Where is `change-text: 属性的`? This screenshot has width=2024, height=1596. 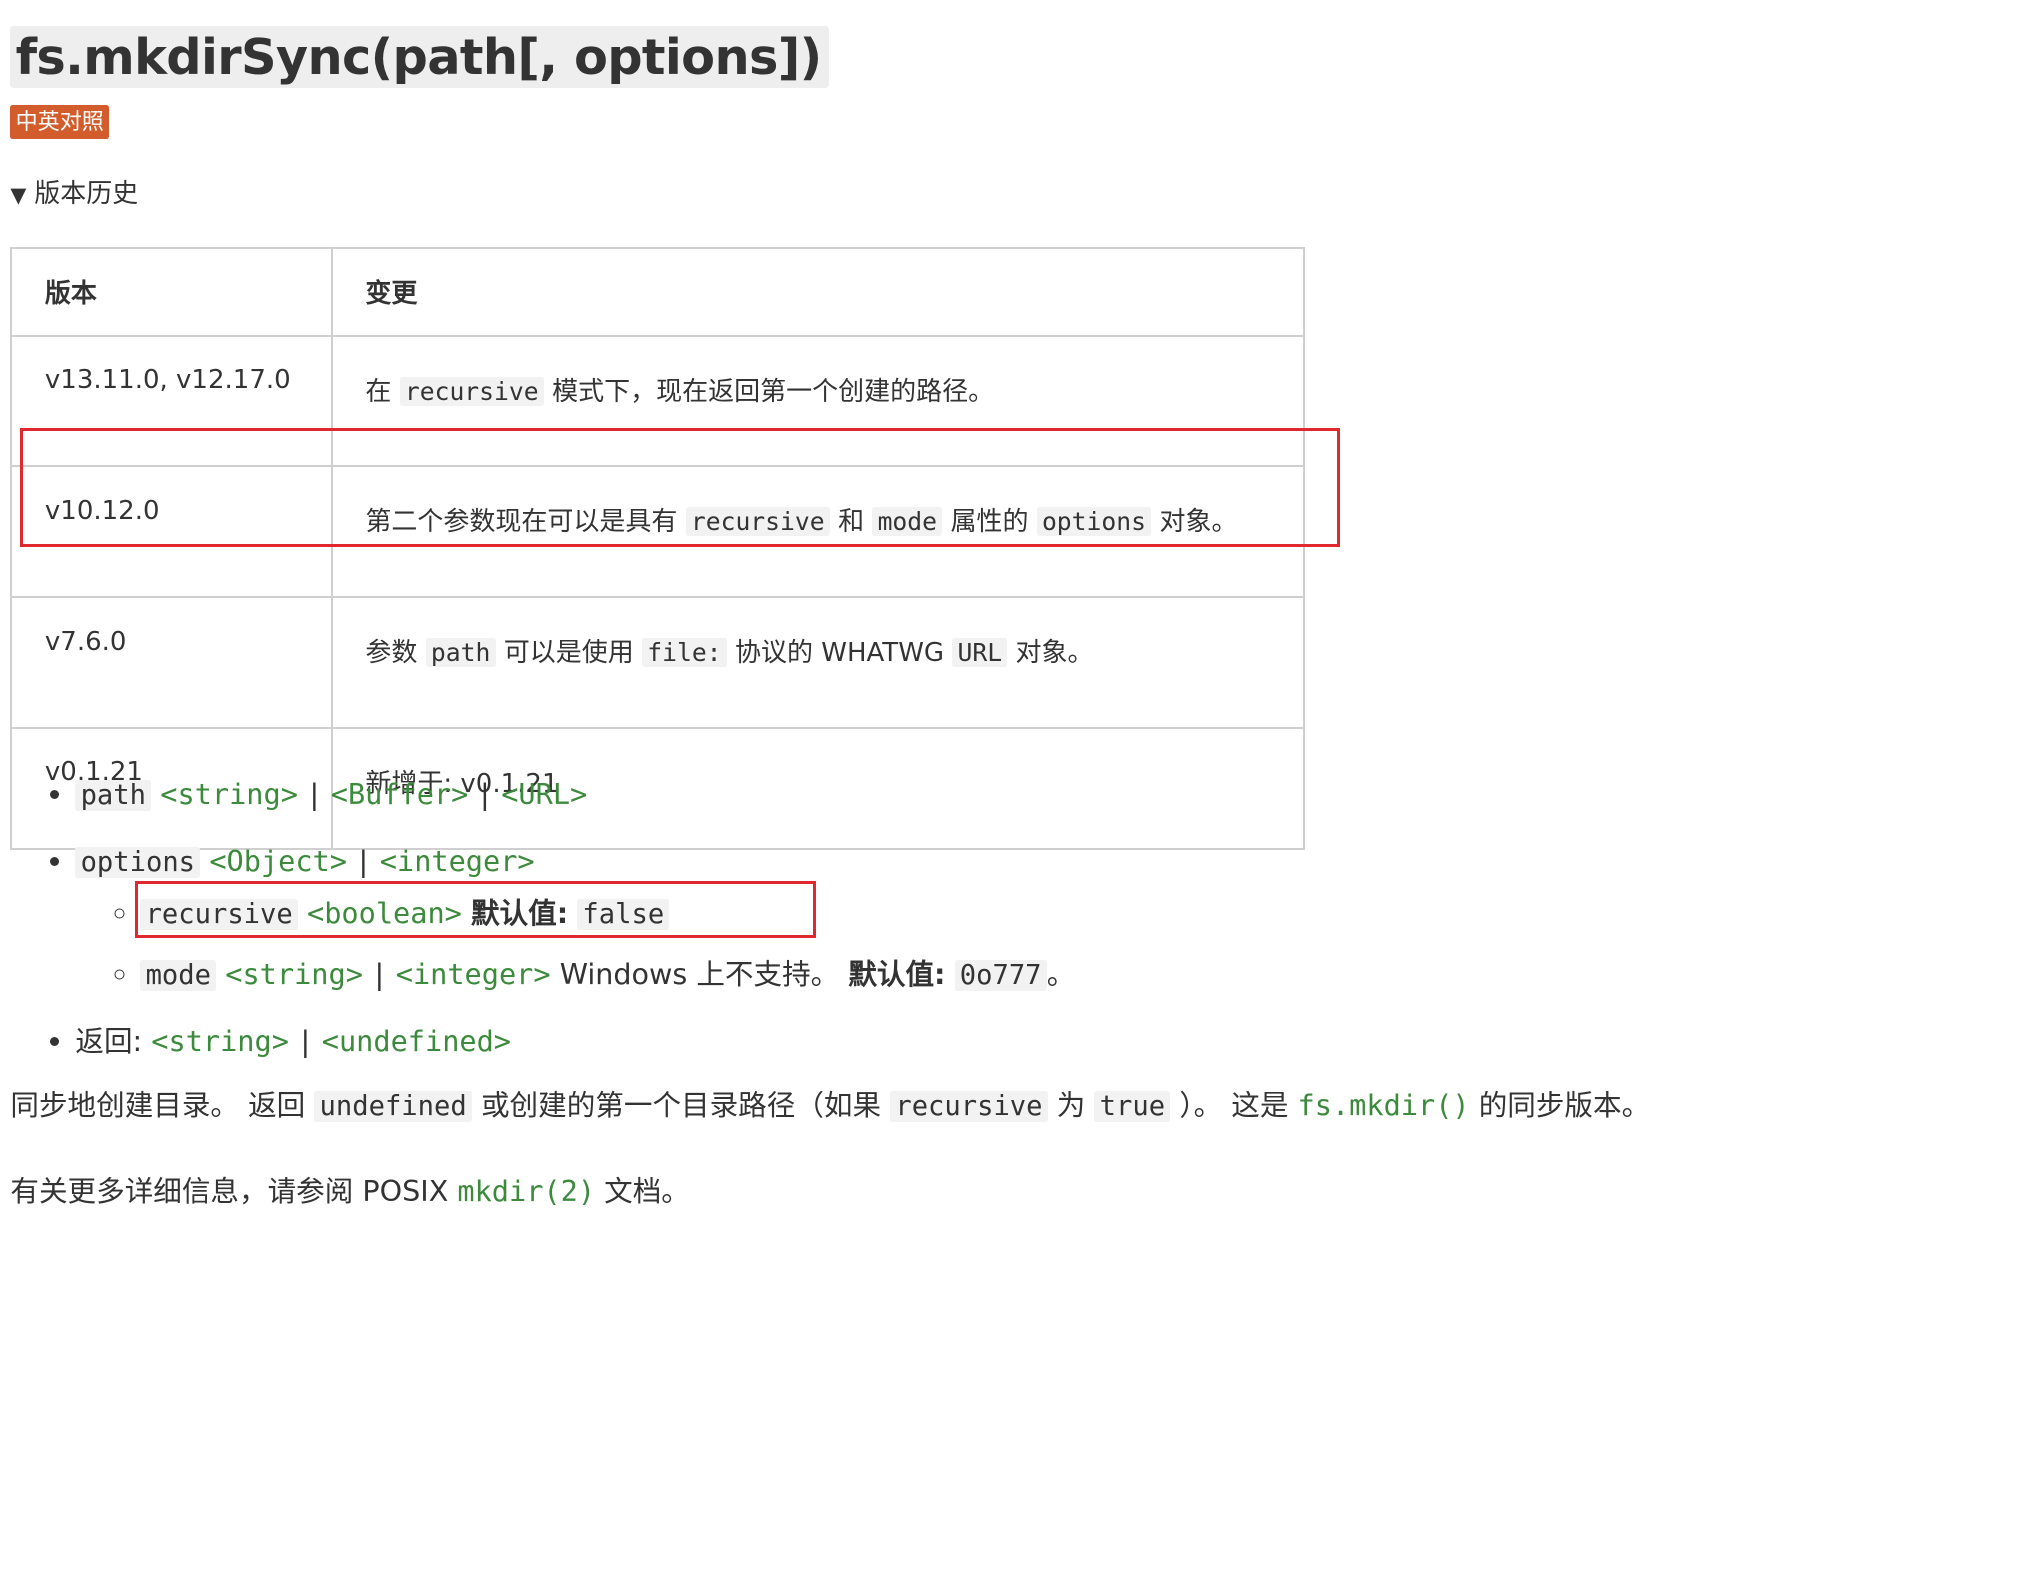 change-text: 属性的 is located at coordinates (989, 522).